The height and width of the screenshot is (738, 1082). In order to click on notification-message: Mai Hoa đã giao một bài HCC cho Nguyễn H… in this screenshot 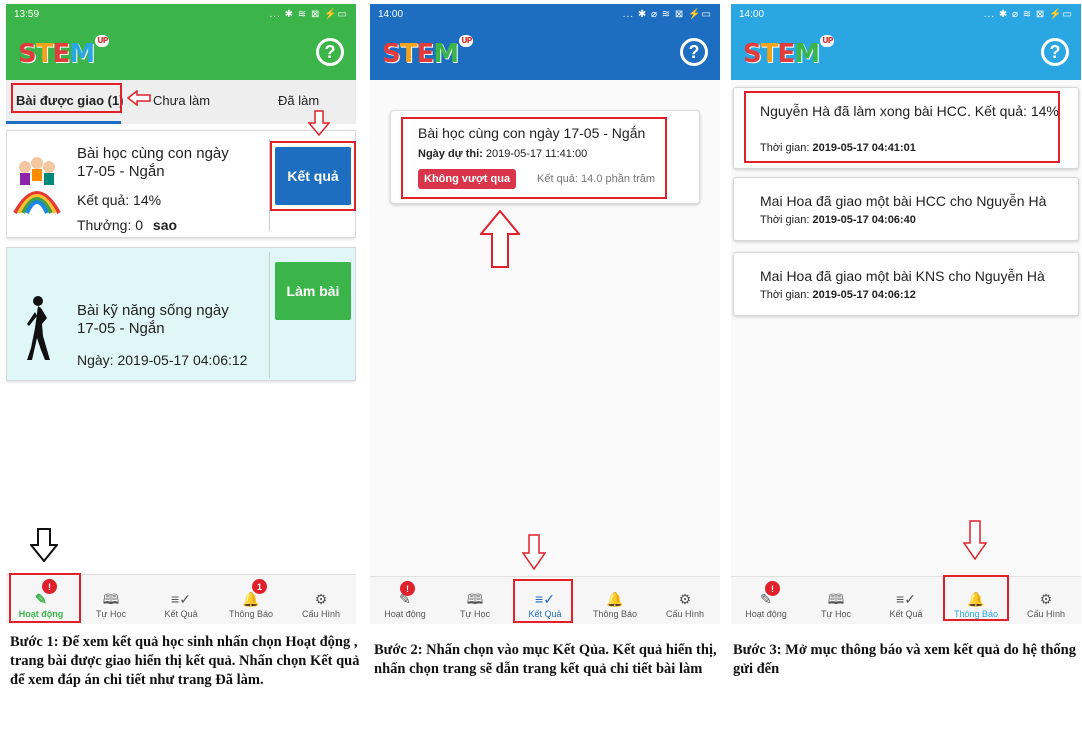, I will do `click(903, 201)`.